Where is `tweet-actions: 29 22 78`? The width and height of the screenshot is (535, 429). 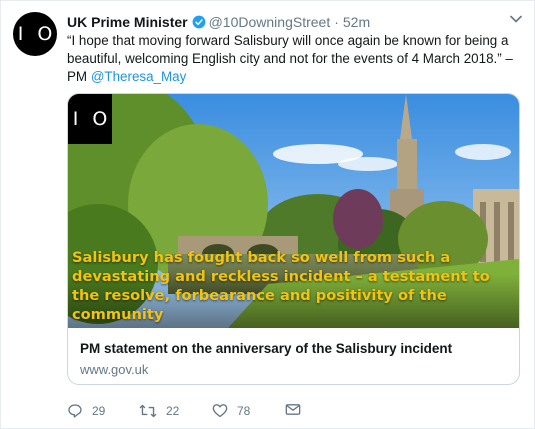 tweet-actions: 29 22 78 is located at coordinates (217, 412).